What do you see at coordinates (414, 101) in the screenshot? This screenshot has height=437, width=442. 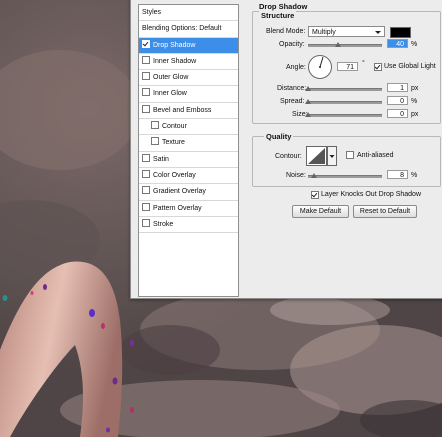 I see `spread-unit: %` at bounding box center [414, 101].